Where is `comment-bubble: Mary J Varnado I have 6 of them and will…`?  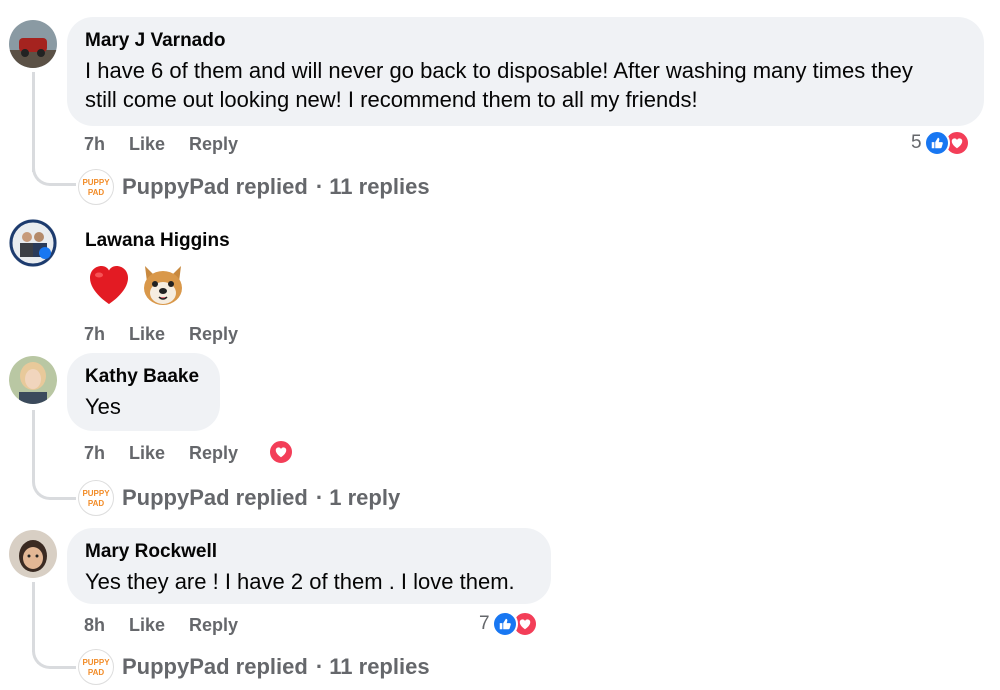 comment-bubble: Mary J Varnado I have 6 of them and will… is located at coordinates (525, 71).